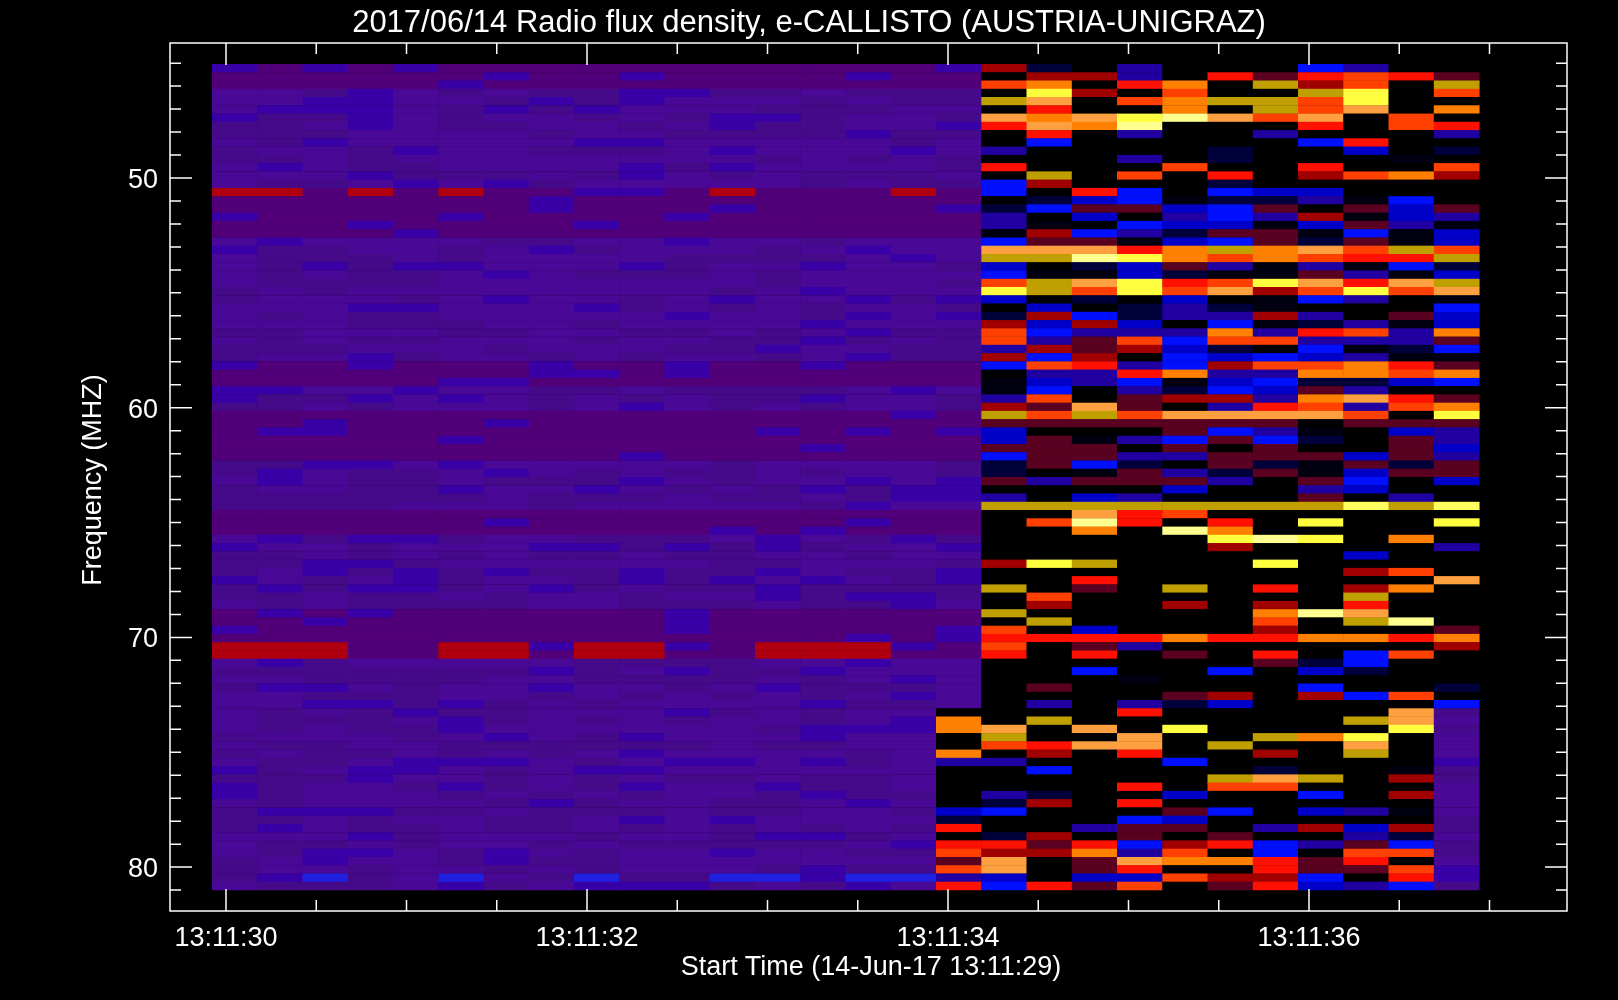 The width and height of the screenshot is (1618, 1000). Describe the element at coordinates (587, 937) in the screenshot. I see `x-tick-label: 13:11:32` at that location.